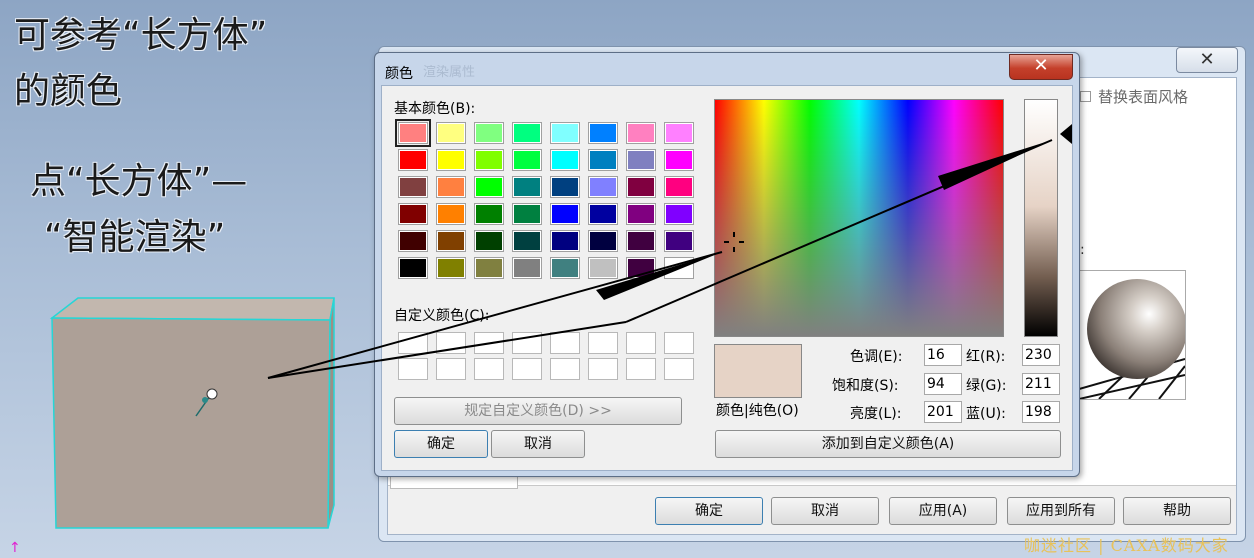 The width and height of the screenshot is (1254, 558). Describe the element at coordinates (1041, 218) in the screenshot. I see `luminance-slider` at that location.